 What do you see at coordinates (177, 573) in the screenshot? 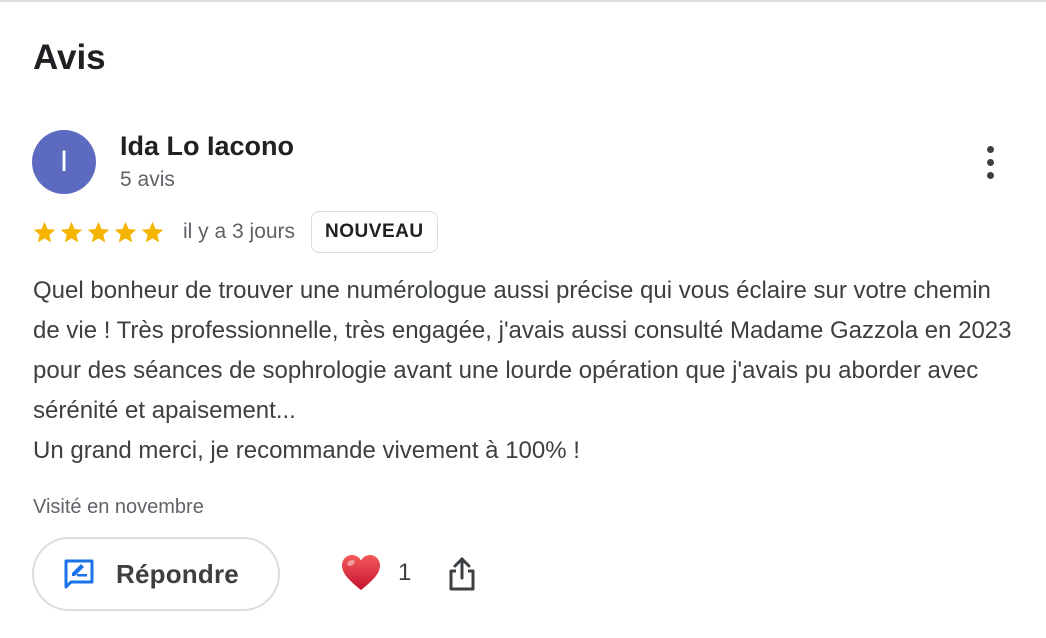
I see `reply-button-label: Répondre` at bounding box center [177, 573].